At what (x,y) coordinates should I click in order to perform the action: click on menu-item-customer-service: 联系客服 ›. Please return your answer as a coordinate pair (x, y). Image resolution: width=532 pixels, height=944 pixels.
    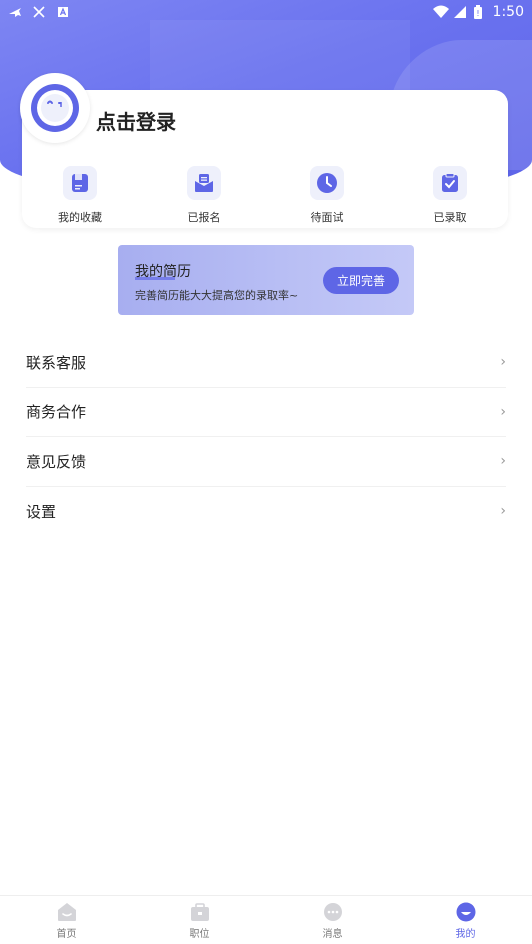
    Looking at the image, I should click on (266, 363).